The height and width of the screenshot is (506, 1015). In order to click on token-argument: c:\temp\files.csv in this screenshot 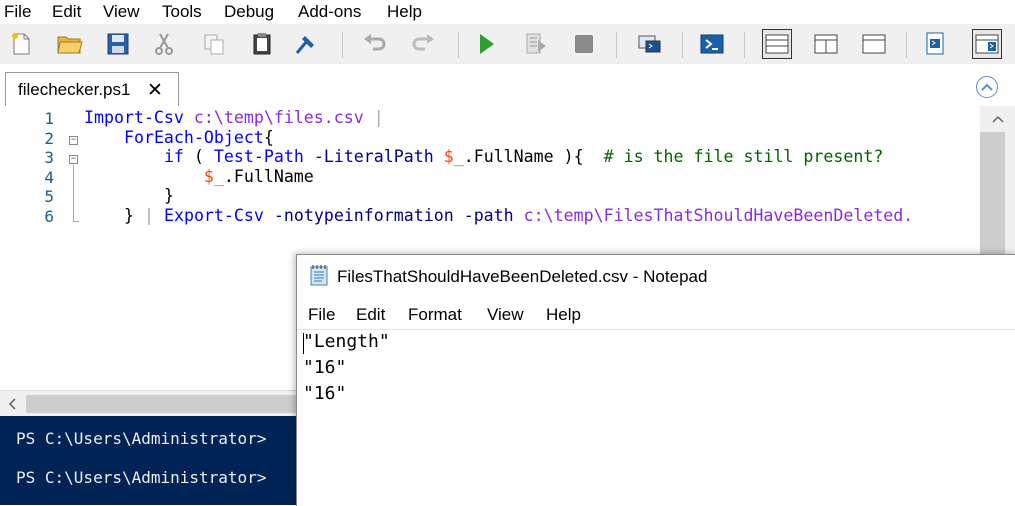, I will do `click(278, 117)`.